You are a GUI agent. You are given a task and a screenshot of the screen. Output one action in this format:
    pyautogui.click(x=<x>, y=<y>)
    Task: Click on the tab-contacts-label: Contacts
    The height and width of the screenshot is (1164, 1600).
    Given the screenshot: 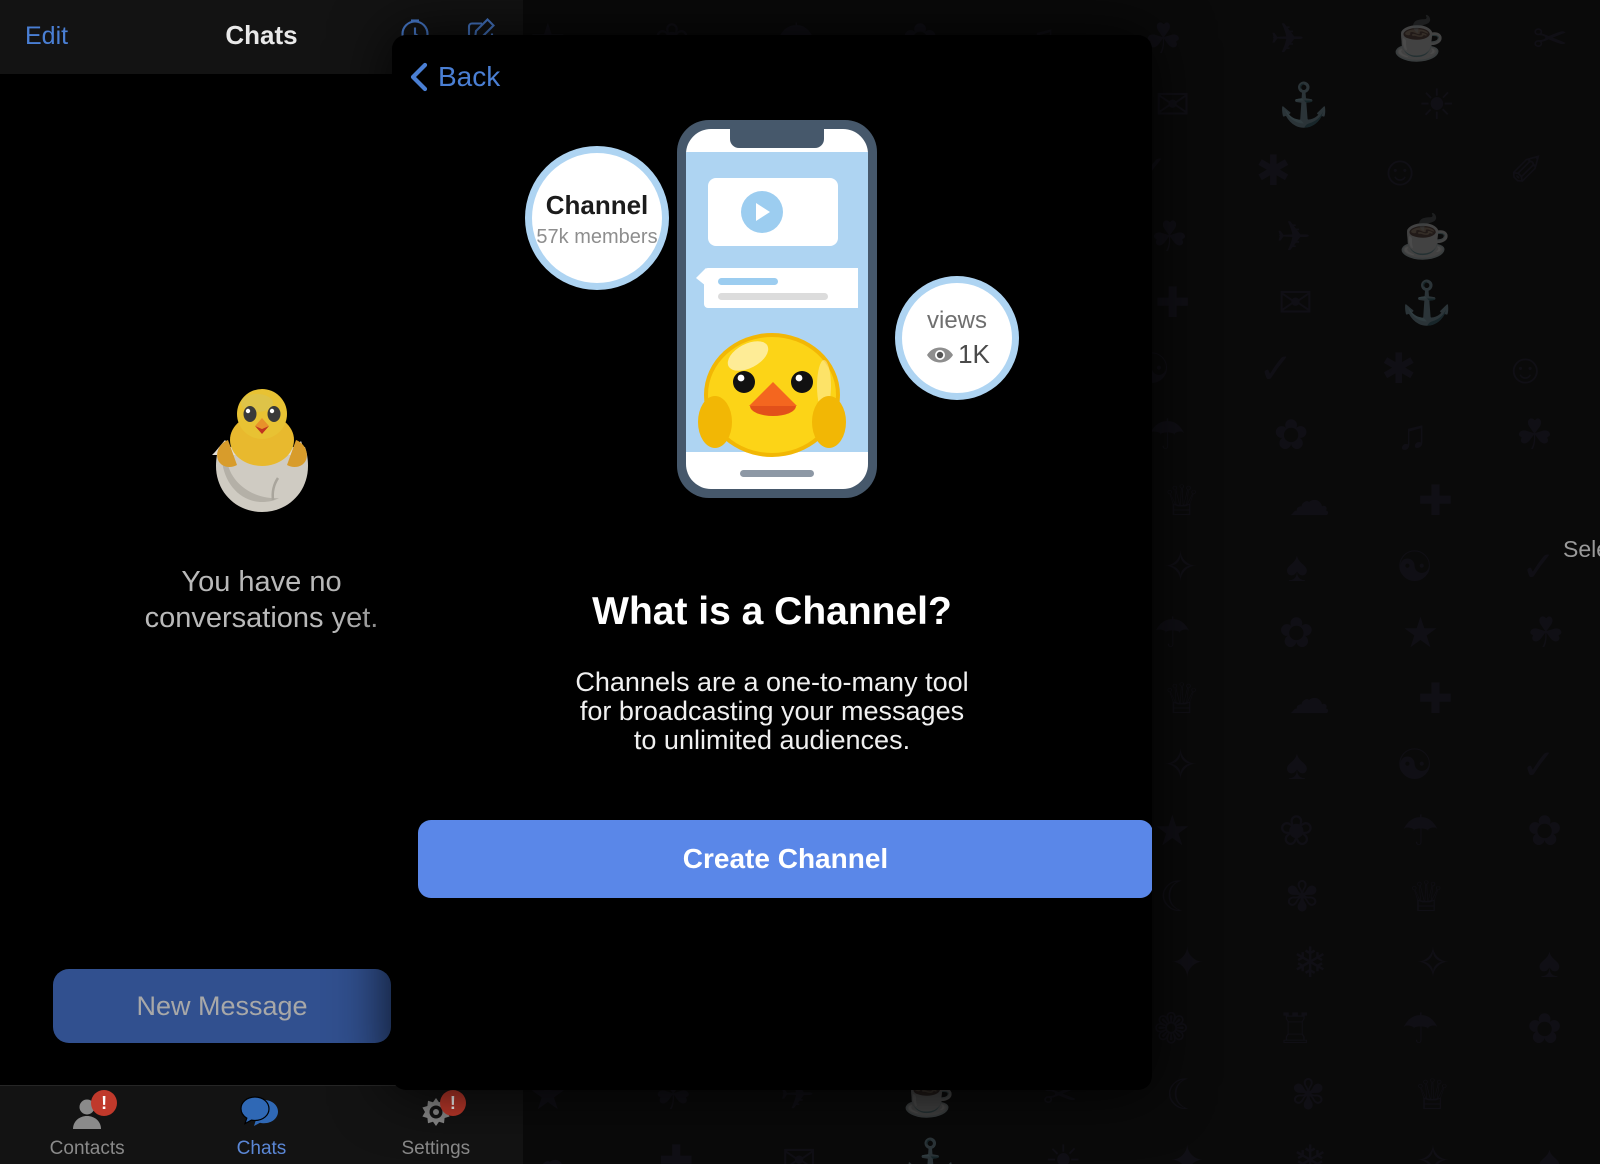 What is the action you would take?
    pyautogui.click(x=87, y=1148)
    